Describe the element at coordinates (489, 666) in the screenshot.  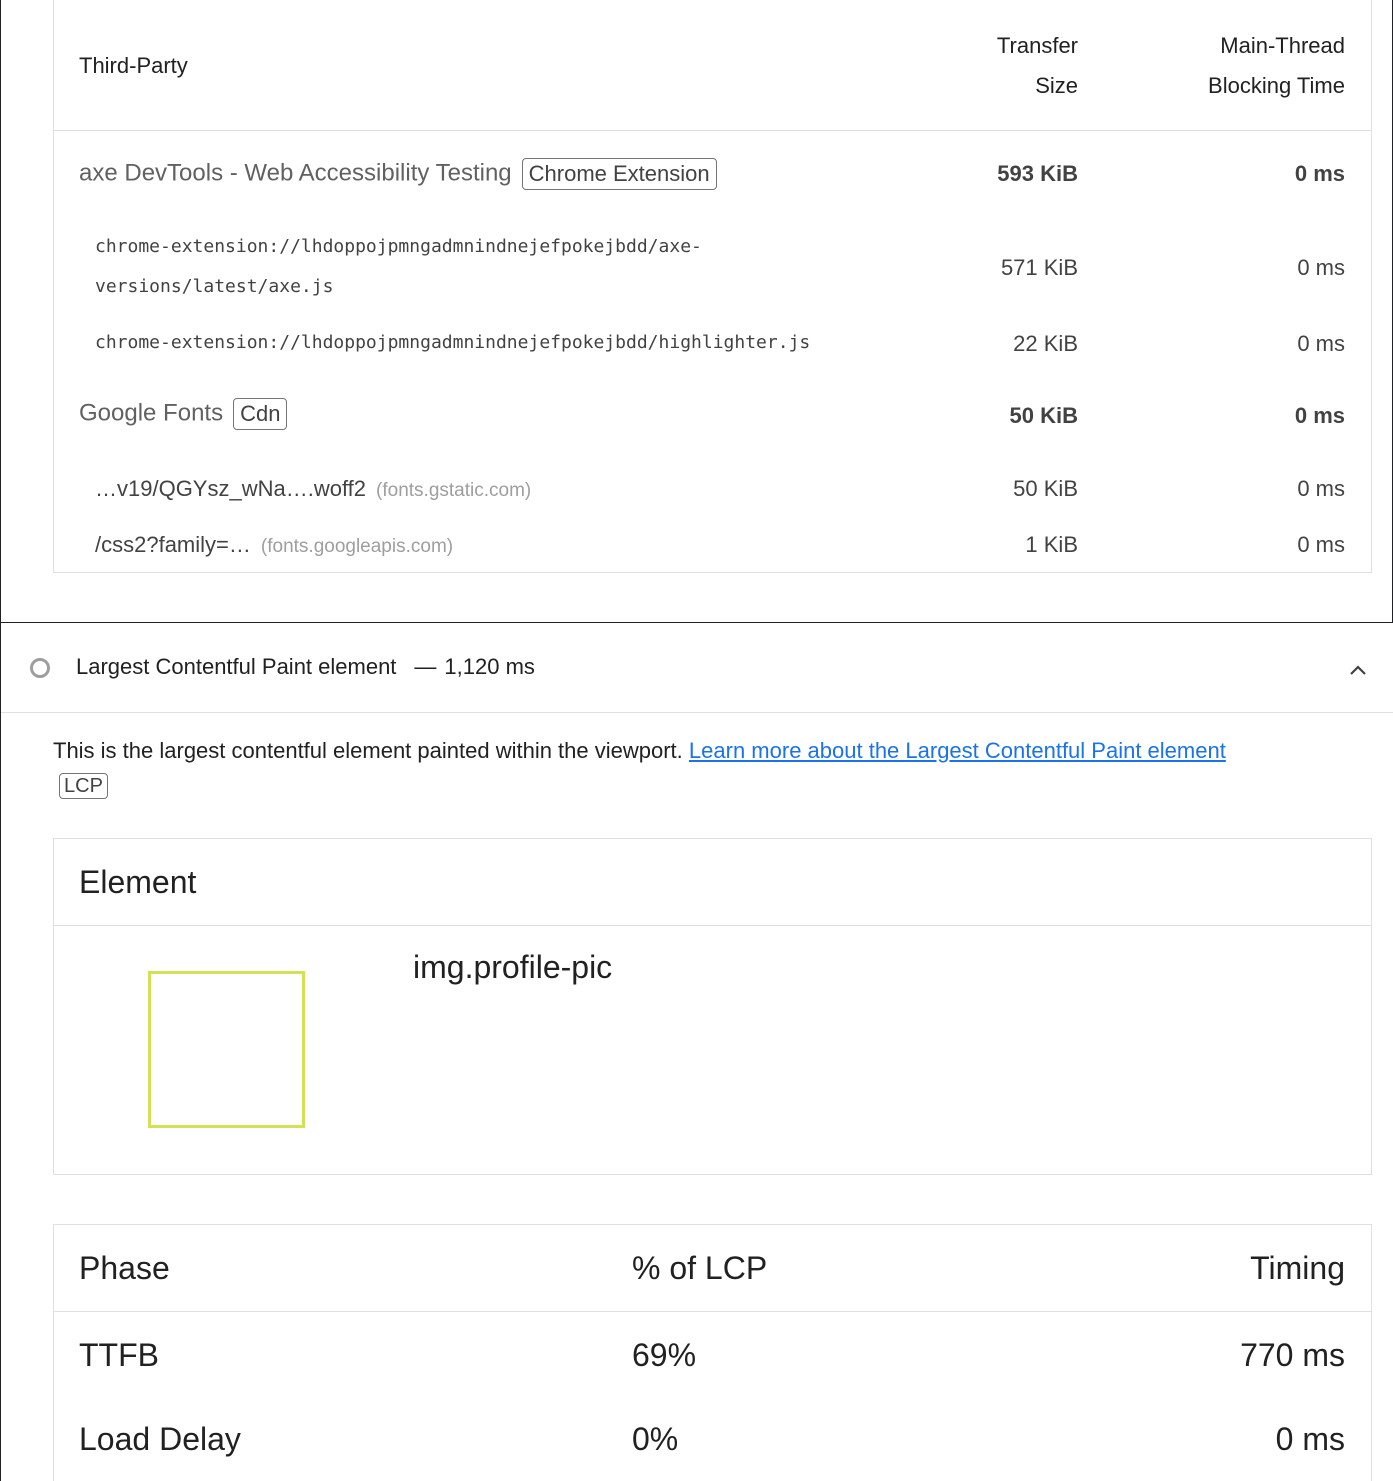
I see `audit-value: 1,120 ms` at that location.